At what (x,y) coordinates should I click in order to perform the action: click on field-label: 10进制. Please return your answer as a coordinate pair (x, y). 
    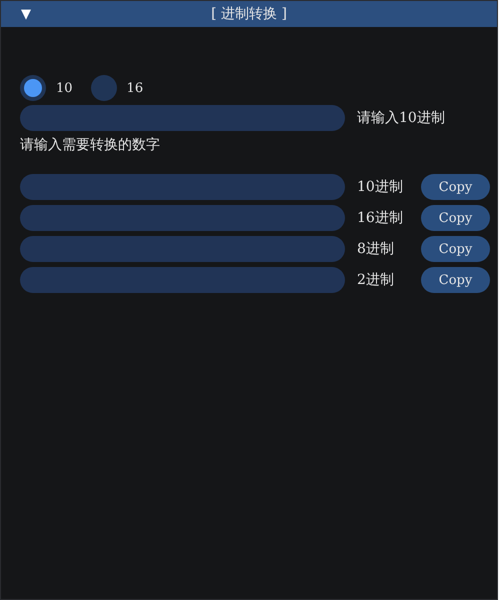
    Looking at the image, I should click on (380, 187).